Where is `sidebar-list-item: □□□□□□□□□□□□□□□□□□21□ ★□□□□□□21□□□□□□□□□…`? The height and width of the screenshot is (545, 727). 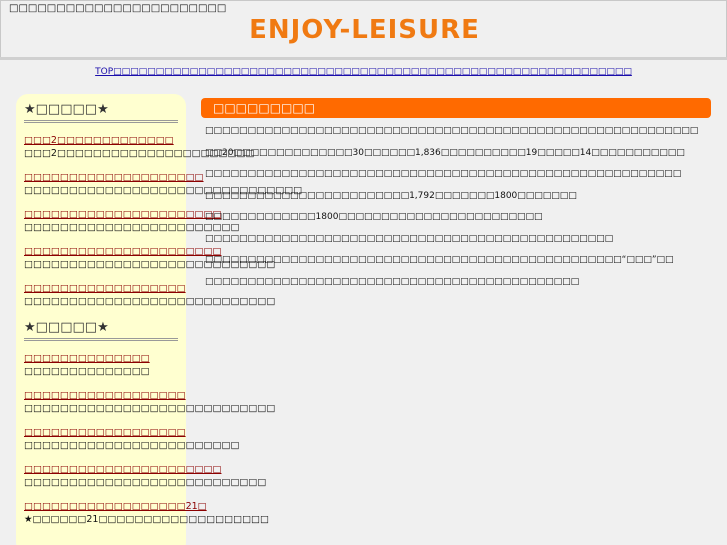
sidebar-list-item: □□□□□□□□□□□□□□□□□□21□ ★□□□□□□21□□□□□□□□□… is located at coordinates (147, 513).